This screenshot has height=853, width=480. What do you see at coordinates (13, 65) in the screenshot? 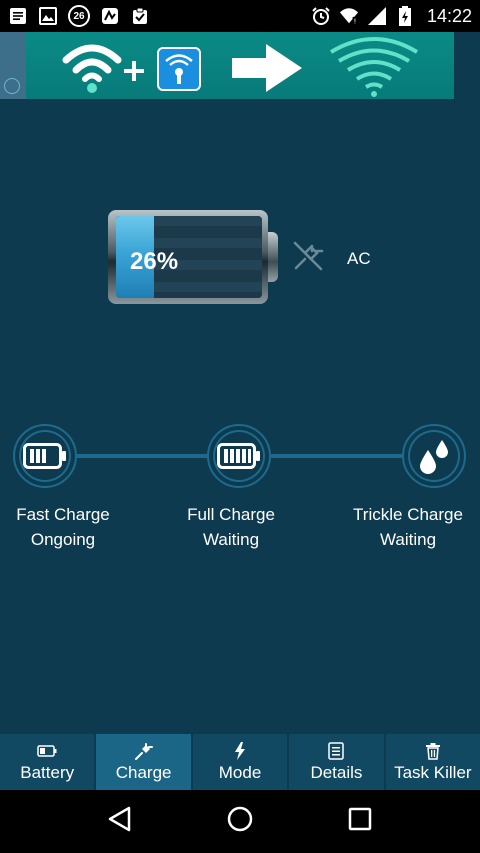
I see `banner-left-edge` at bounding box center [13, 65].